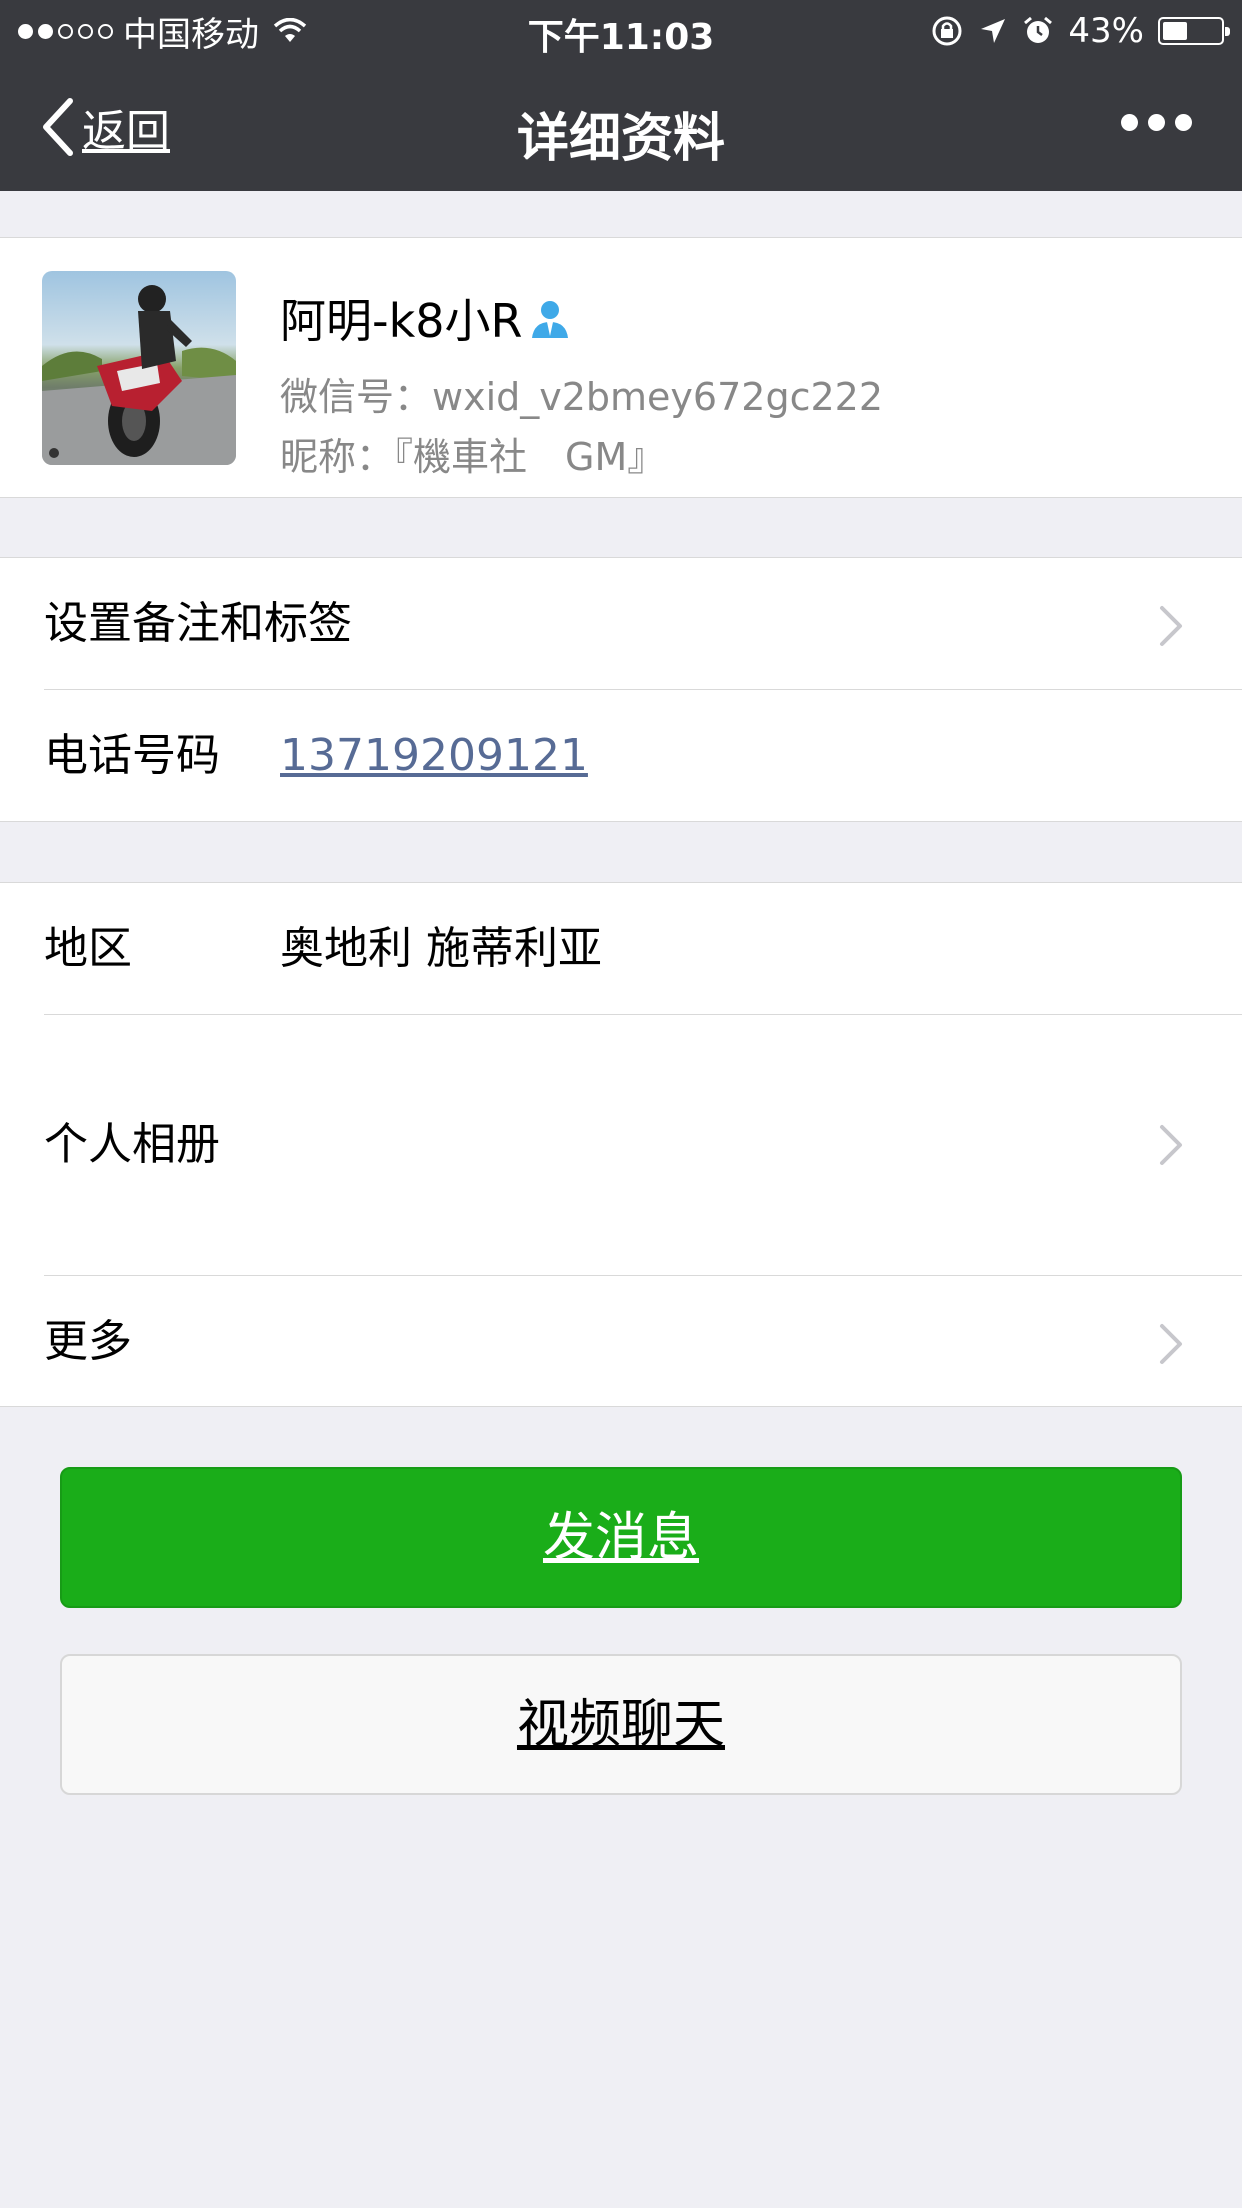 Image resolution: width=1242 pixels, height=2208 pixels. I want to click on region-label: 地区, so click(88, 948).